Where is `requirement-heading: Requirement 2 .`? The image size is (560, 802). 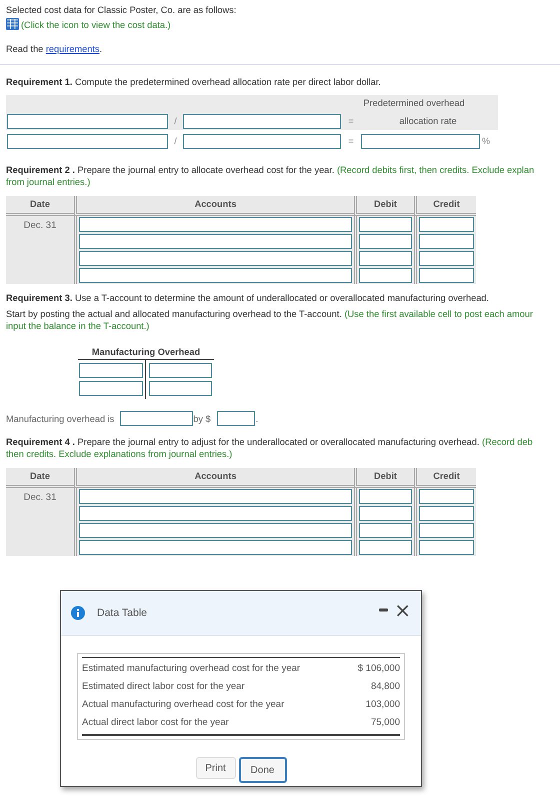
requirement-heading: Requirement 2 . is located at coordinates (40, 170).